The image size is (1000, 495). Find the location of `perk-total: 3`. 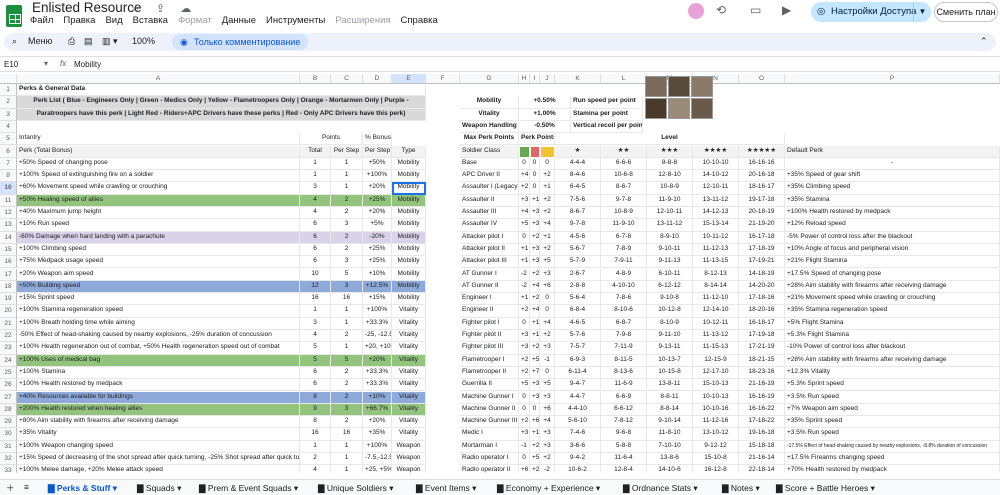

perk-total: 3 is located at coordinates (315, 323).